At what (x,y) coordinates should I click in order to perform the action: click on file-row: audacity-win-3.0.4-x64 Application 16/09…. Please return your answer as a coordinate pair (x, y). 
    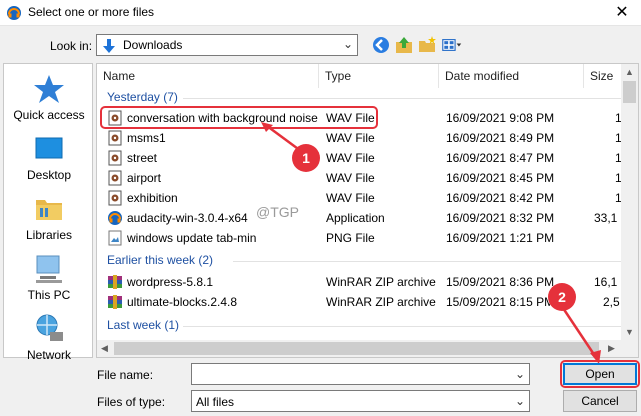
    Looking at the image, I should click on (359, 218).